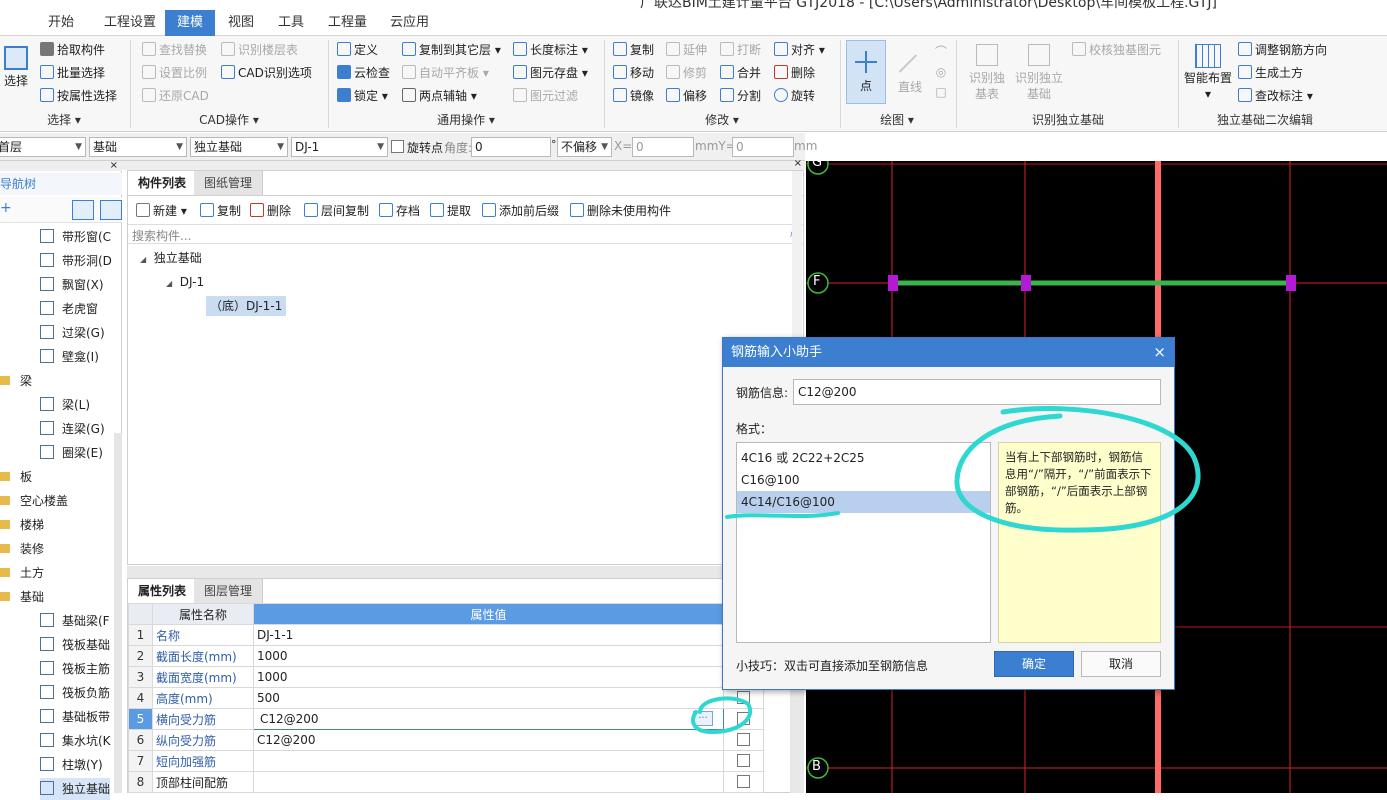  What do you see at coordinates (1121, 664) in the screenshot?
I see `cancel-button: 取消` at bounding box center [1121, 664].